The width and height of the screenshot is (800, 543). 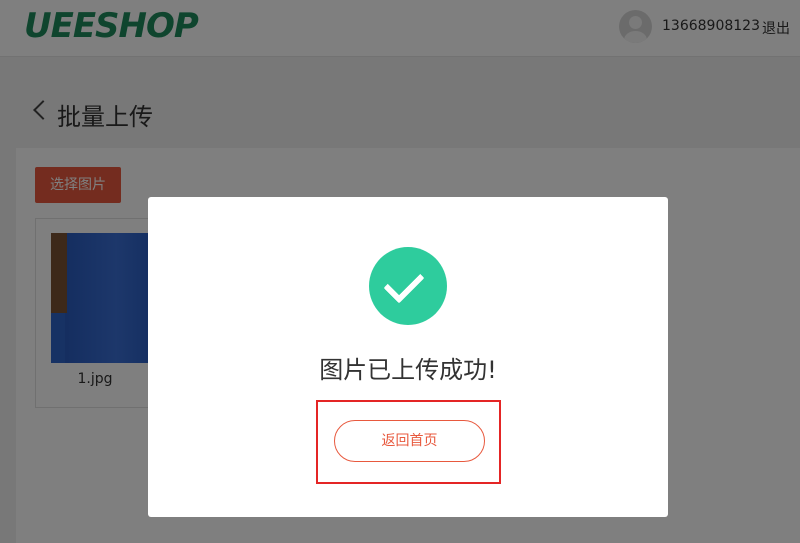 I want to click on success-check-icon, so click(x=408, y=286).